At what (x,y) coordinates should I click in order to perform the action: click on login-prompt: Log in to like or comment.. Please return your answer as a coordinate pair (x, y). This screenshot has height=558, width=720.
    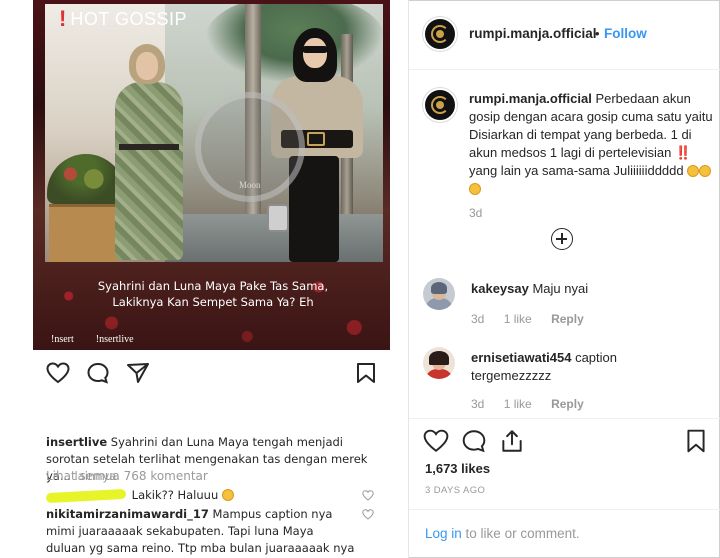
    Looking at the image, I should click on (564, 533).